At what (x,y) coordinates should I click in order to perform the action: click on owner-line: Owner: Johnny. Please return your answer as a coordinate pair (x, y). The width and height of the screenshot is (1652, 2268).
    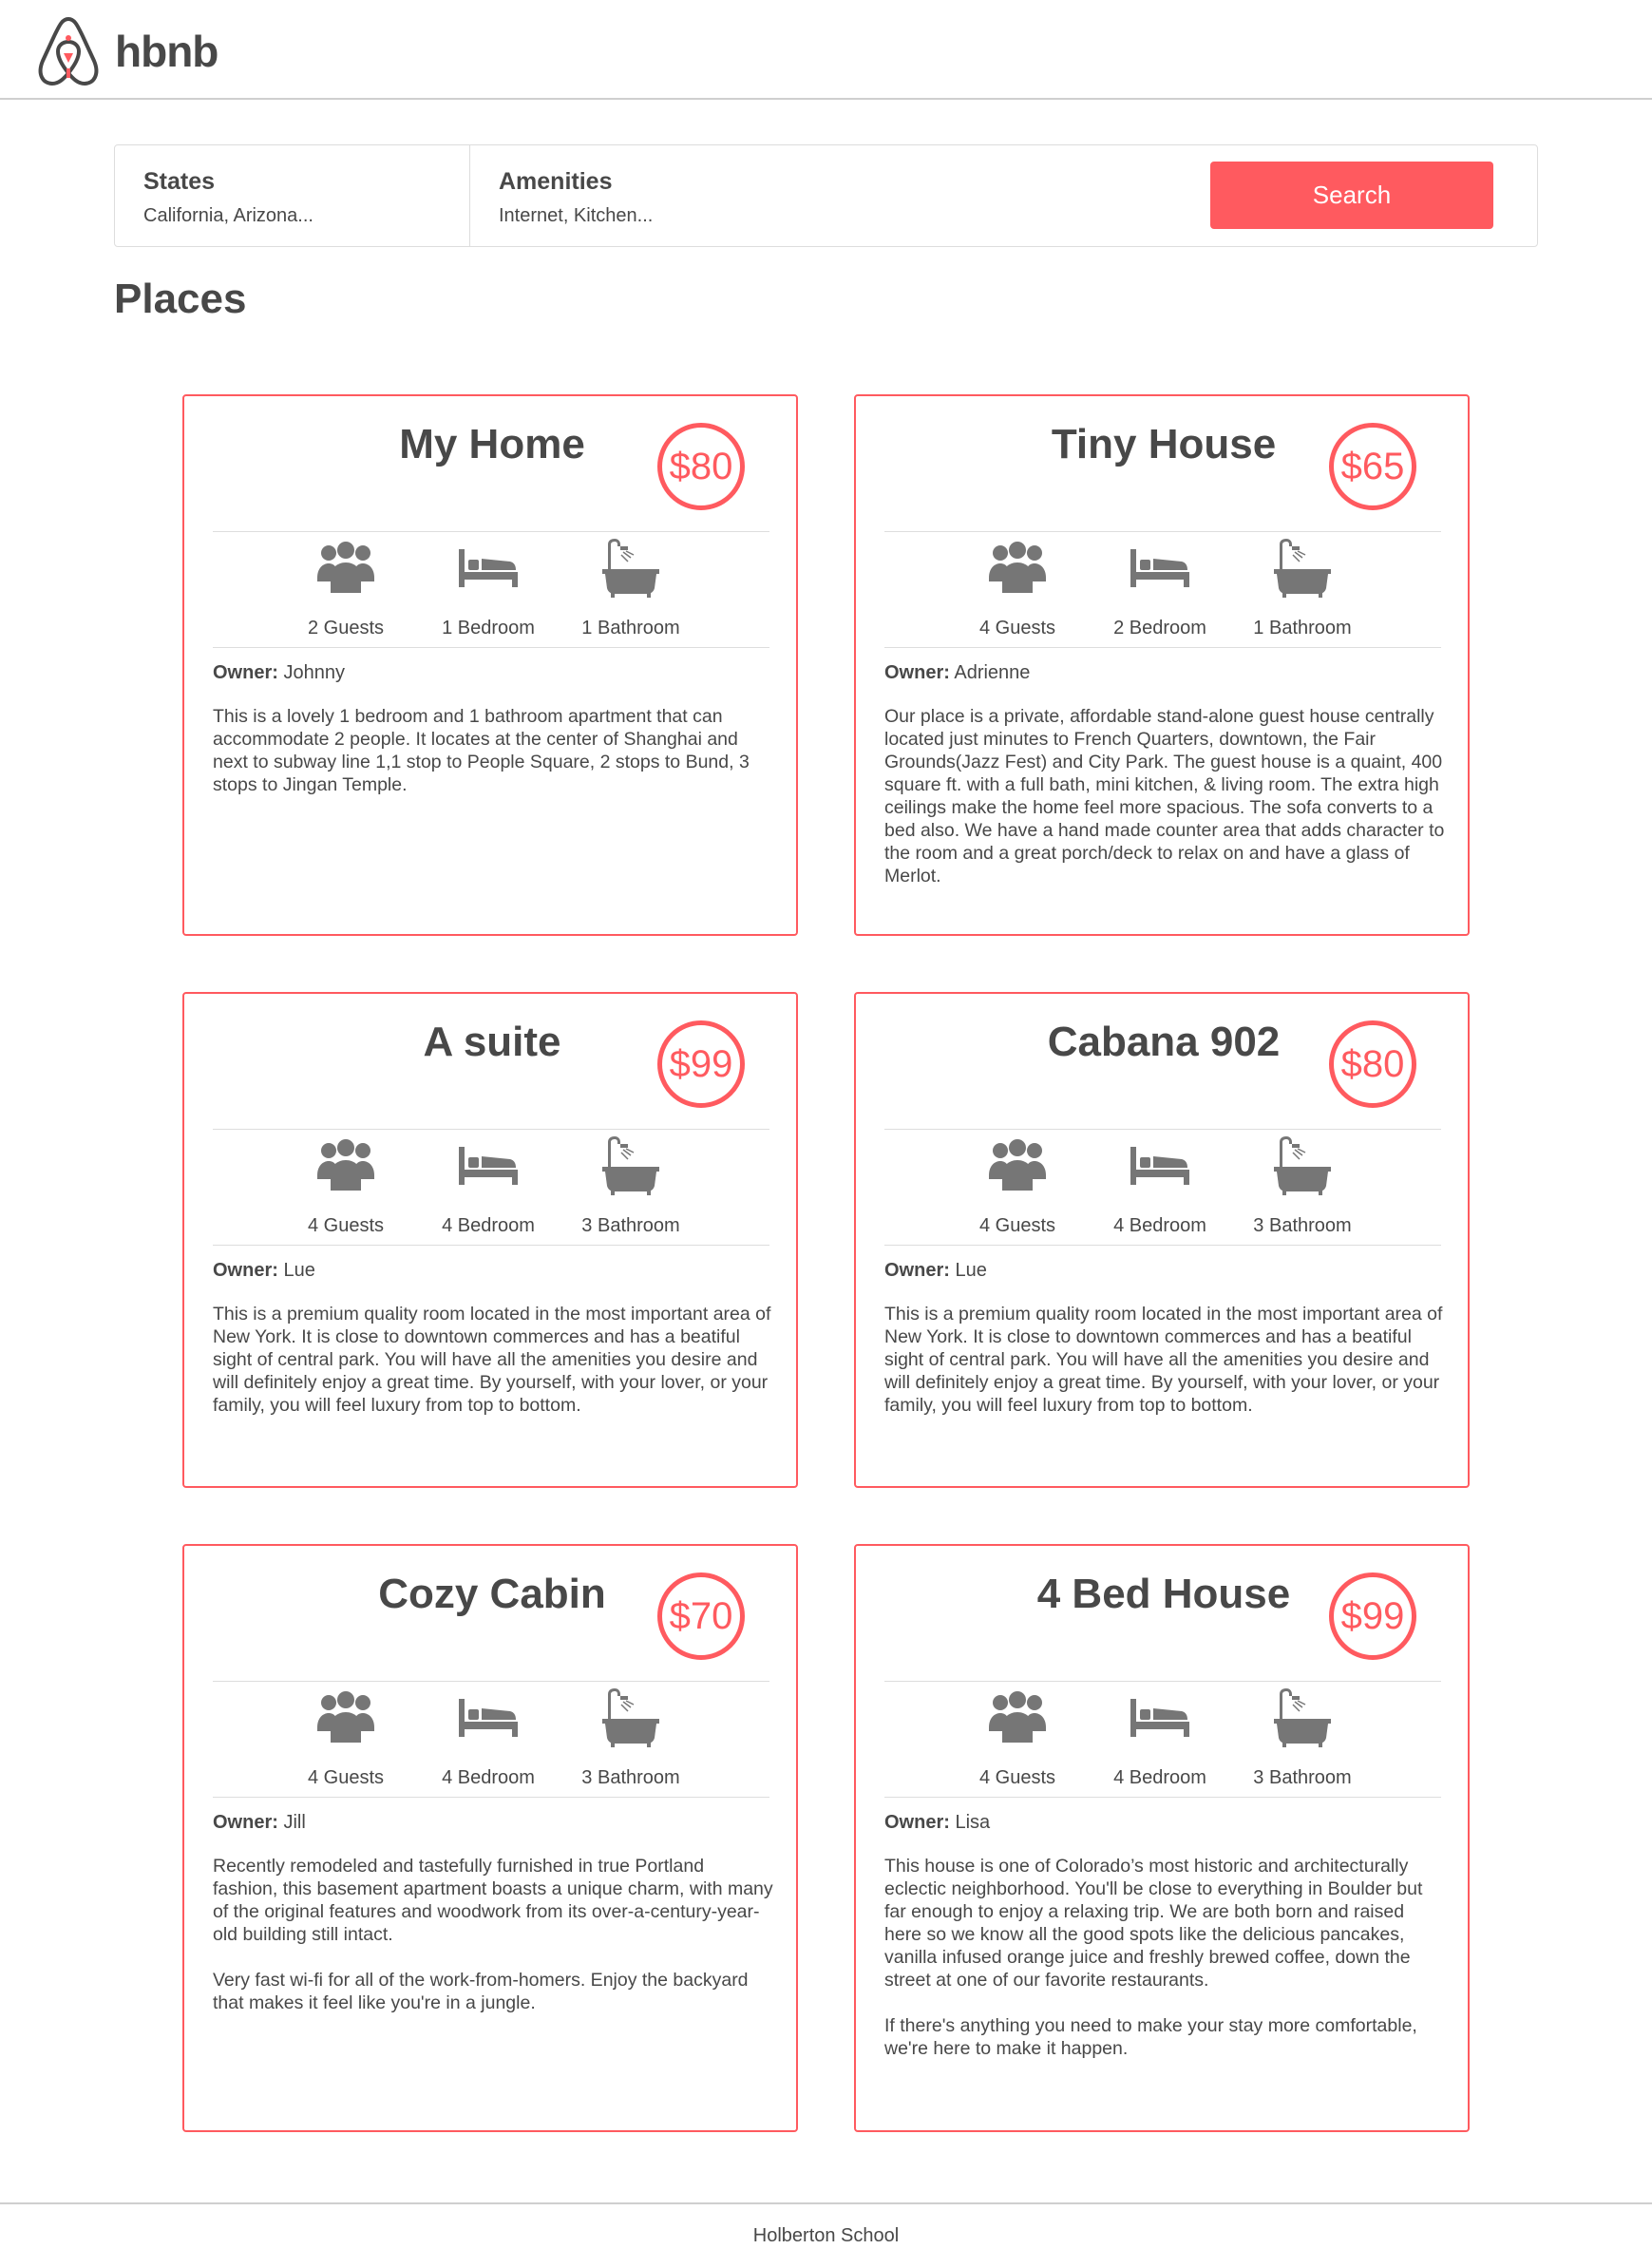
    Looking at the image, I should click on (491, 673).